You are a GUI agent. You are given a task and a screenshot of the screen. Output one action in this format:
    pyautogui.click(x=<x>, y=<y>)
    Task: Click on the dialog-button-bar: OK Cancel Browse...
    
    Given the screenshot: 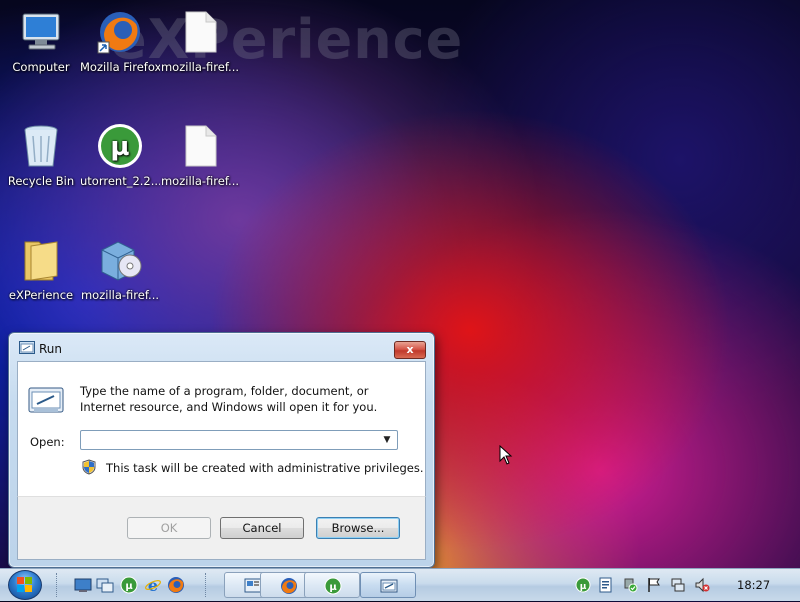 What is the action you would take?
    pyautogui.click(x=221, y=528)
    